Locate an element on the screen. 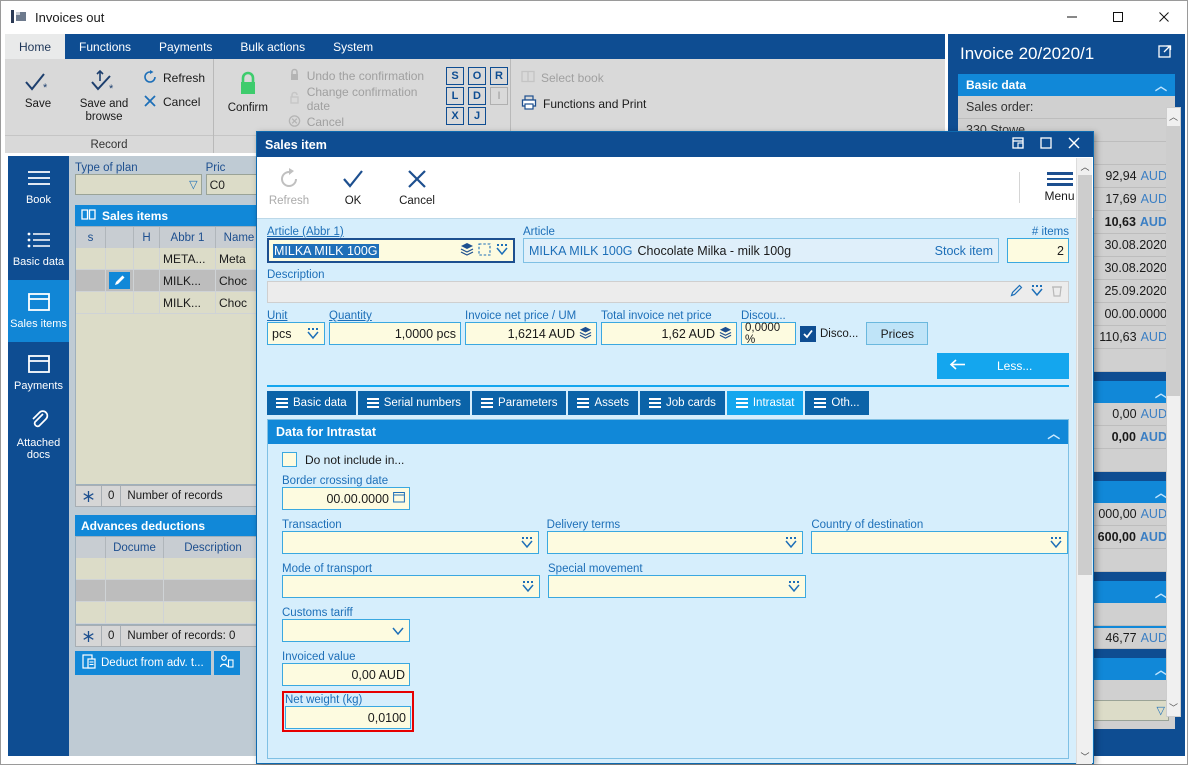 The width and height of the screenshot is (1188, 765). open-external-icon is located at coordinates (1165, 54).